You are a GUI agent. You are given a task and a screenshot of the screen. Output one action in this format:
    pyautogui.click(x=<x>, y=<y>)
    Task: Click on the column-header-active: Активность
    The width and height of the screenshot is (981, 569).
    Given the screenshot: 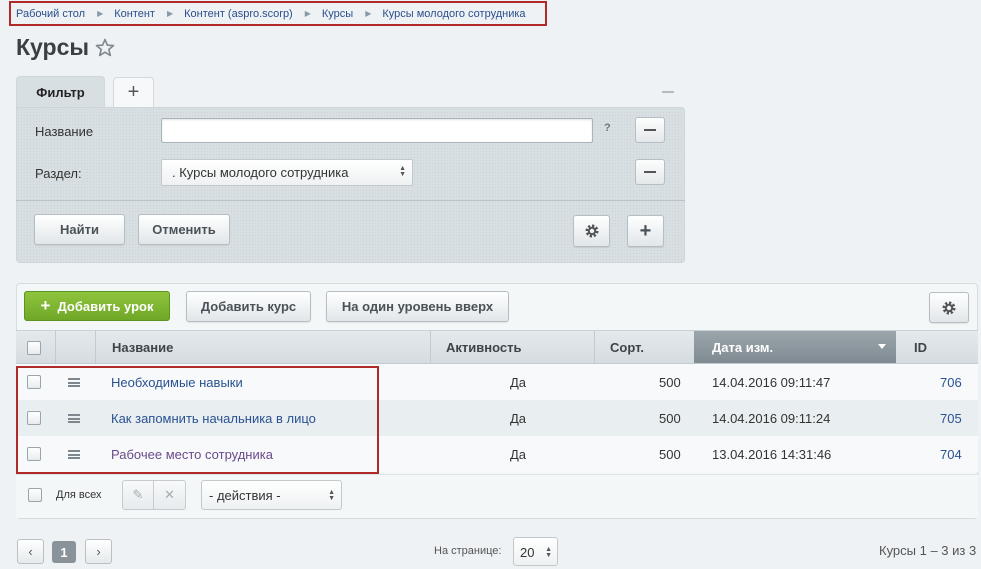 What is the action you would take?
    pyautogui.click(x=483, y=347)
    